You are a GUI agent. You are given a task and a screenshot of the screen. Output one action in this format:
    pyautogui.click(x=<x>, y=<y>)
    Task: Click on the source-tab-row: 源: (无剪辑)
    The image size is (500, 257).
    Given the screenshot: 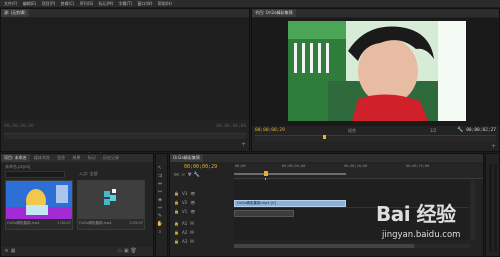 What is the action you would take?
    pyautogui.click(x=125, y=13)
    